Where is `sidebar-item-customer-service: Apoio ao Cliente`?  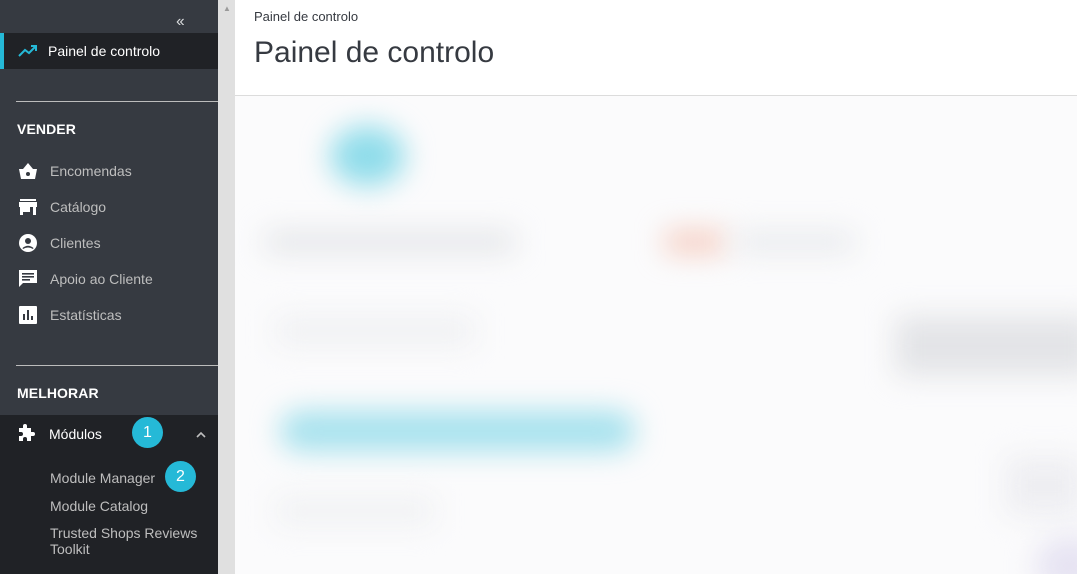 sidebar-item-customer-service: Apoio ao Cliente is located at coordinates (109, 279).